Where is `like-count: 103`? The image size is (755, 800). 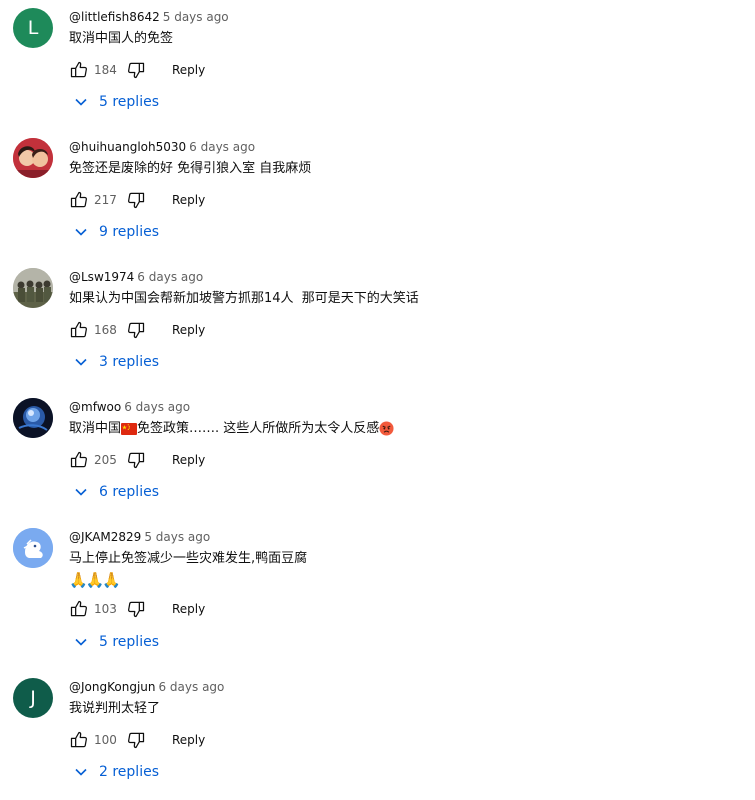
like-count: 103 is located at coordinates (105, 609).